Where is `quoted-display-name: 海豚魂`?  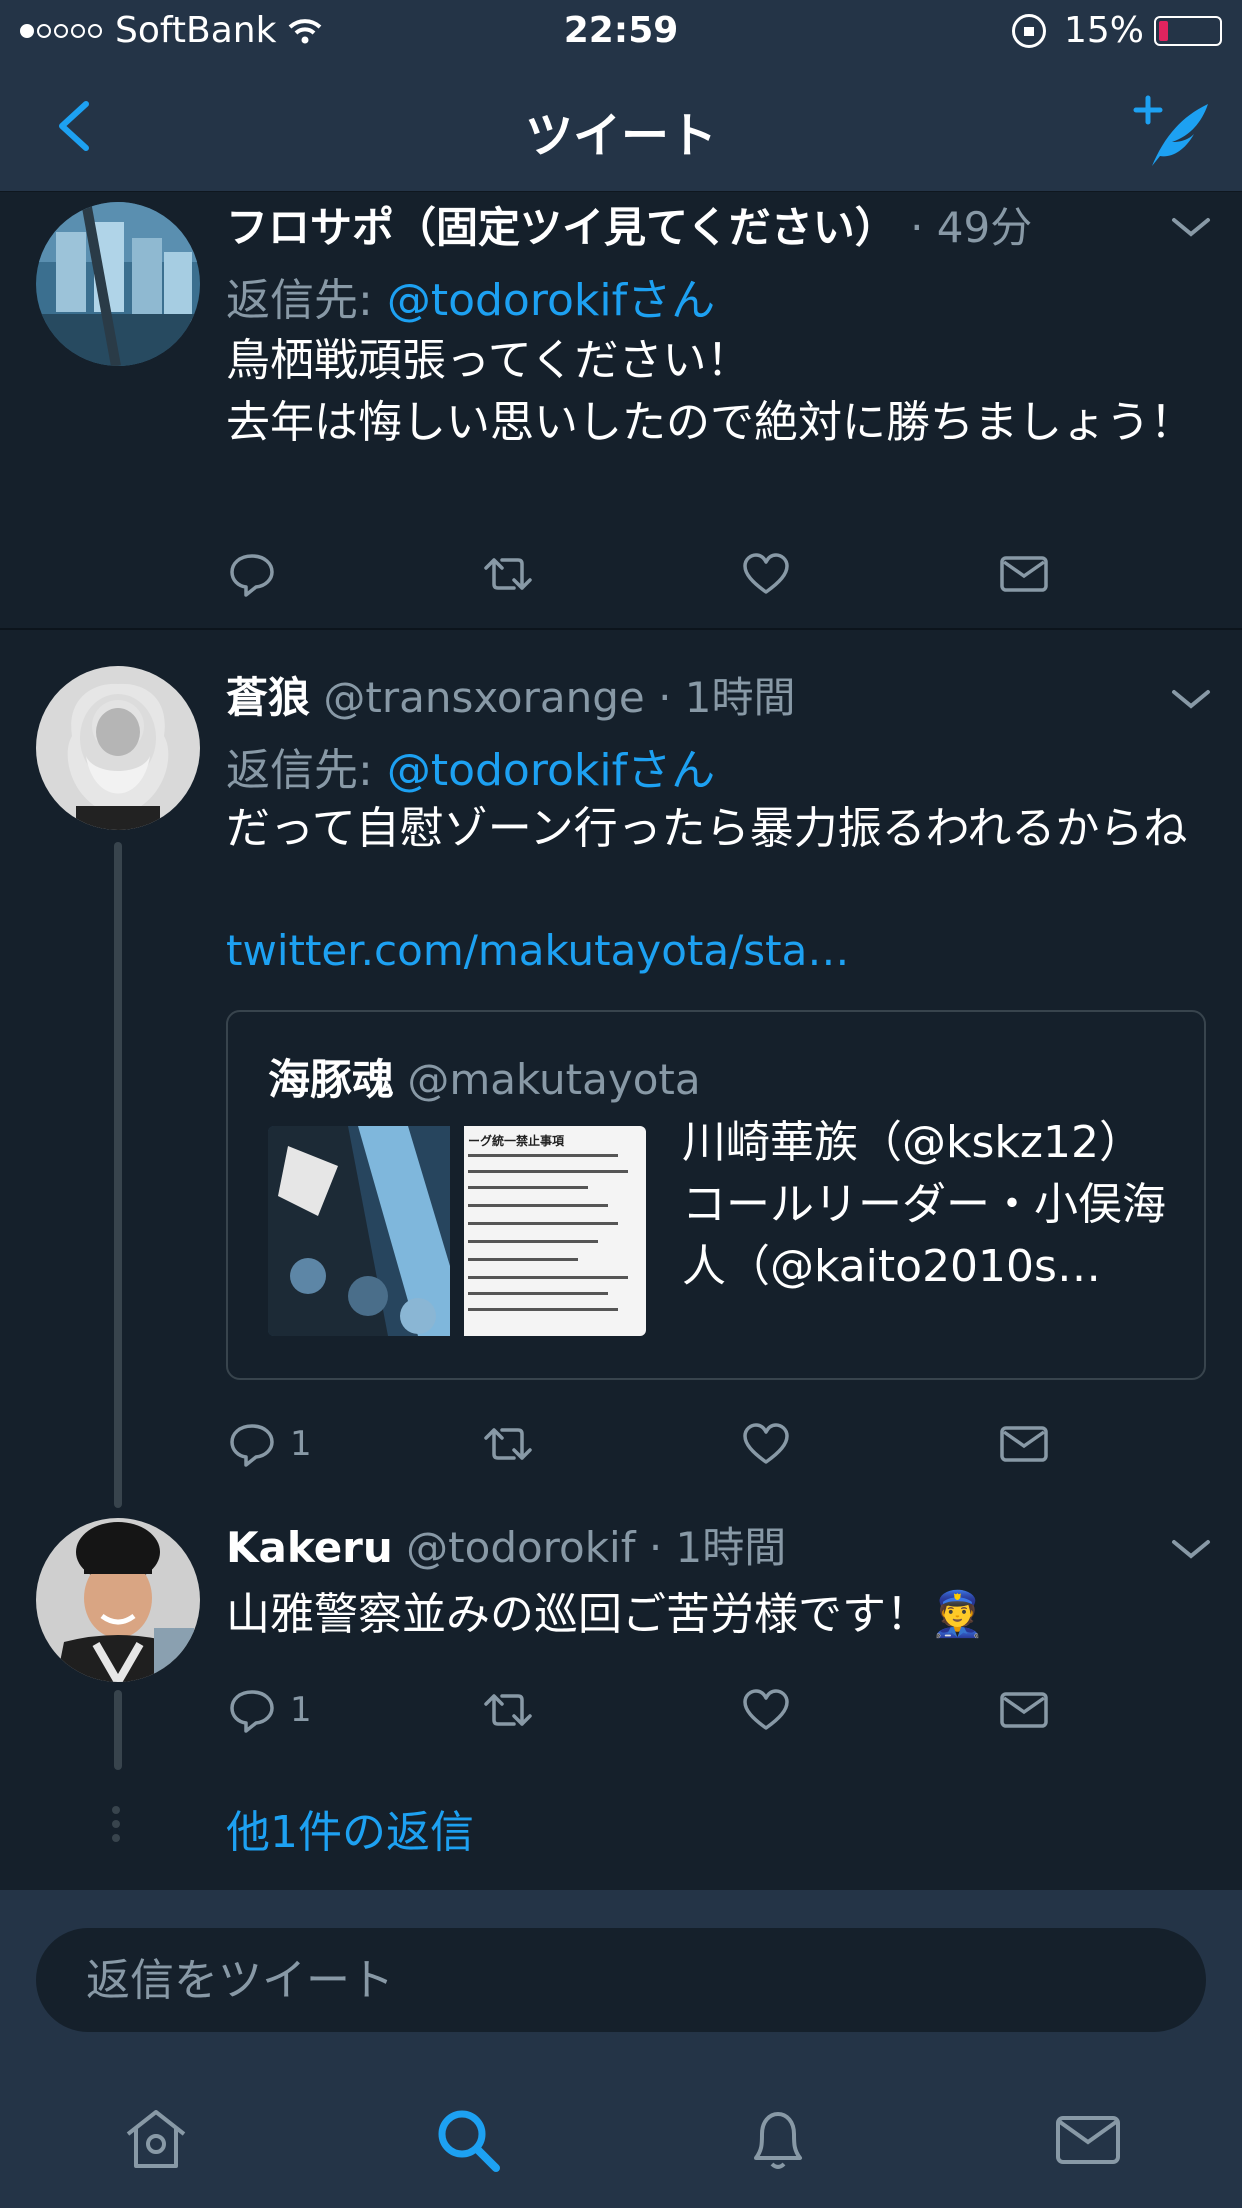 quoted-display-name: 海豚魂 is located at coordinates (331, 1079).